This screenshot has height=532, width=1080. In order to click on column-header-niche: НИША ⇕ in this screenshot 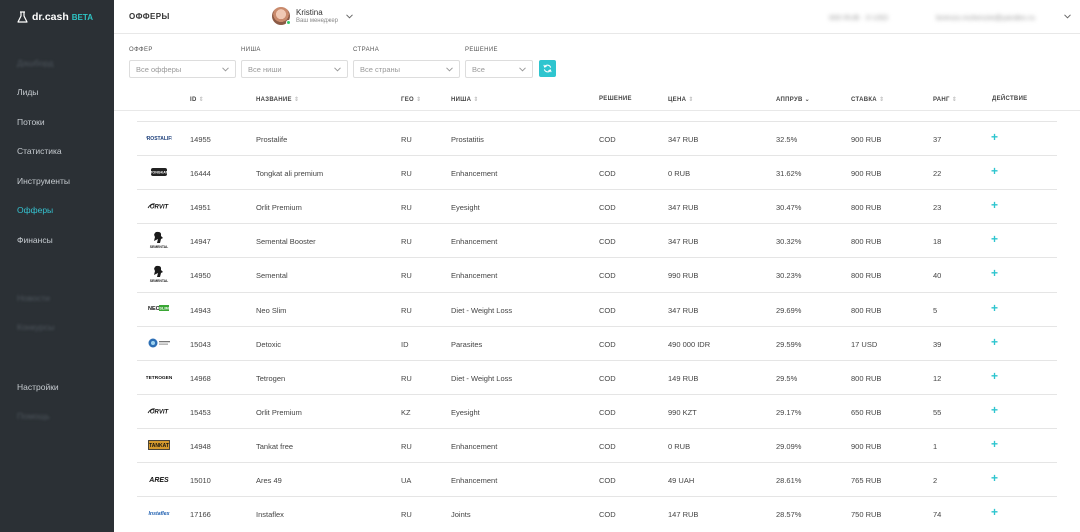, I will do `click(465, 99)`.